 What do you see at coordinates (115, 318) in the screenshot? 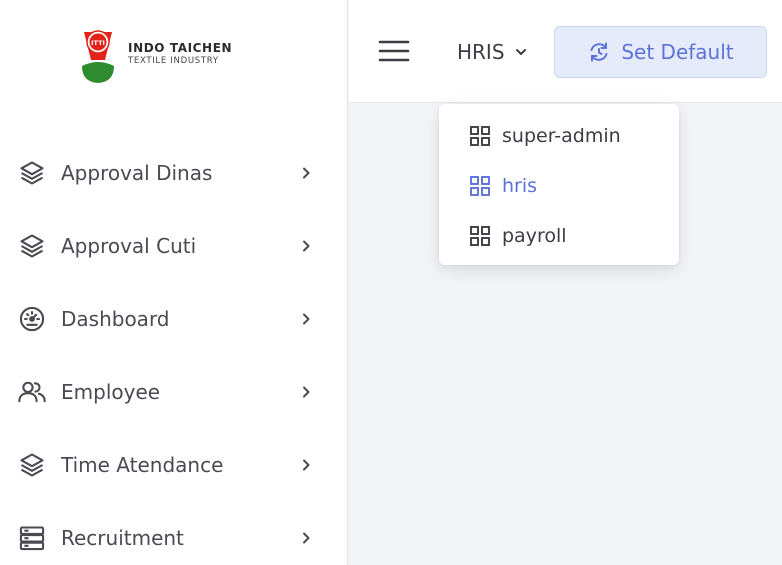
I see `sidebar-item-label: Dashboard` at bounding box center [115, 318].